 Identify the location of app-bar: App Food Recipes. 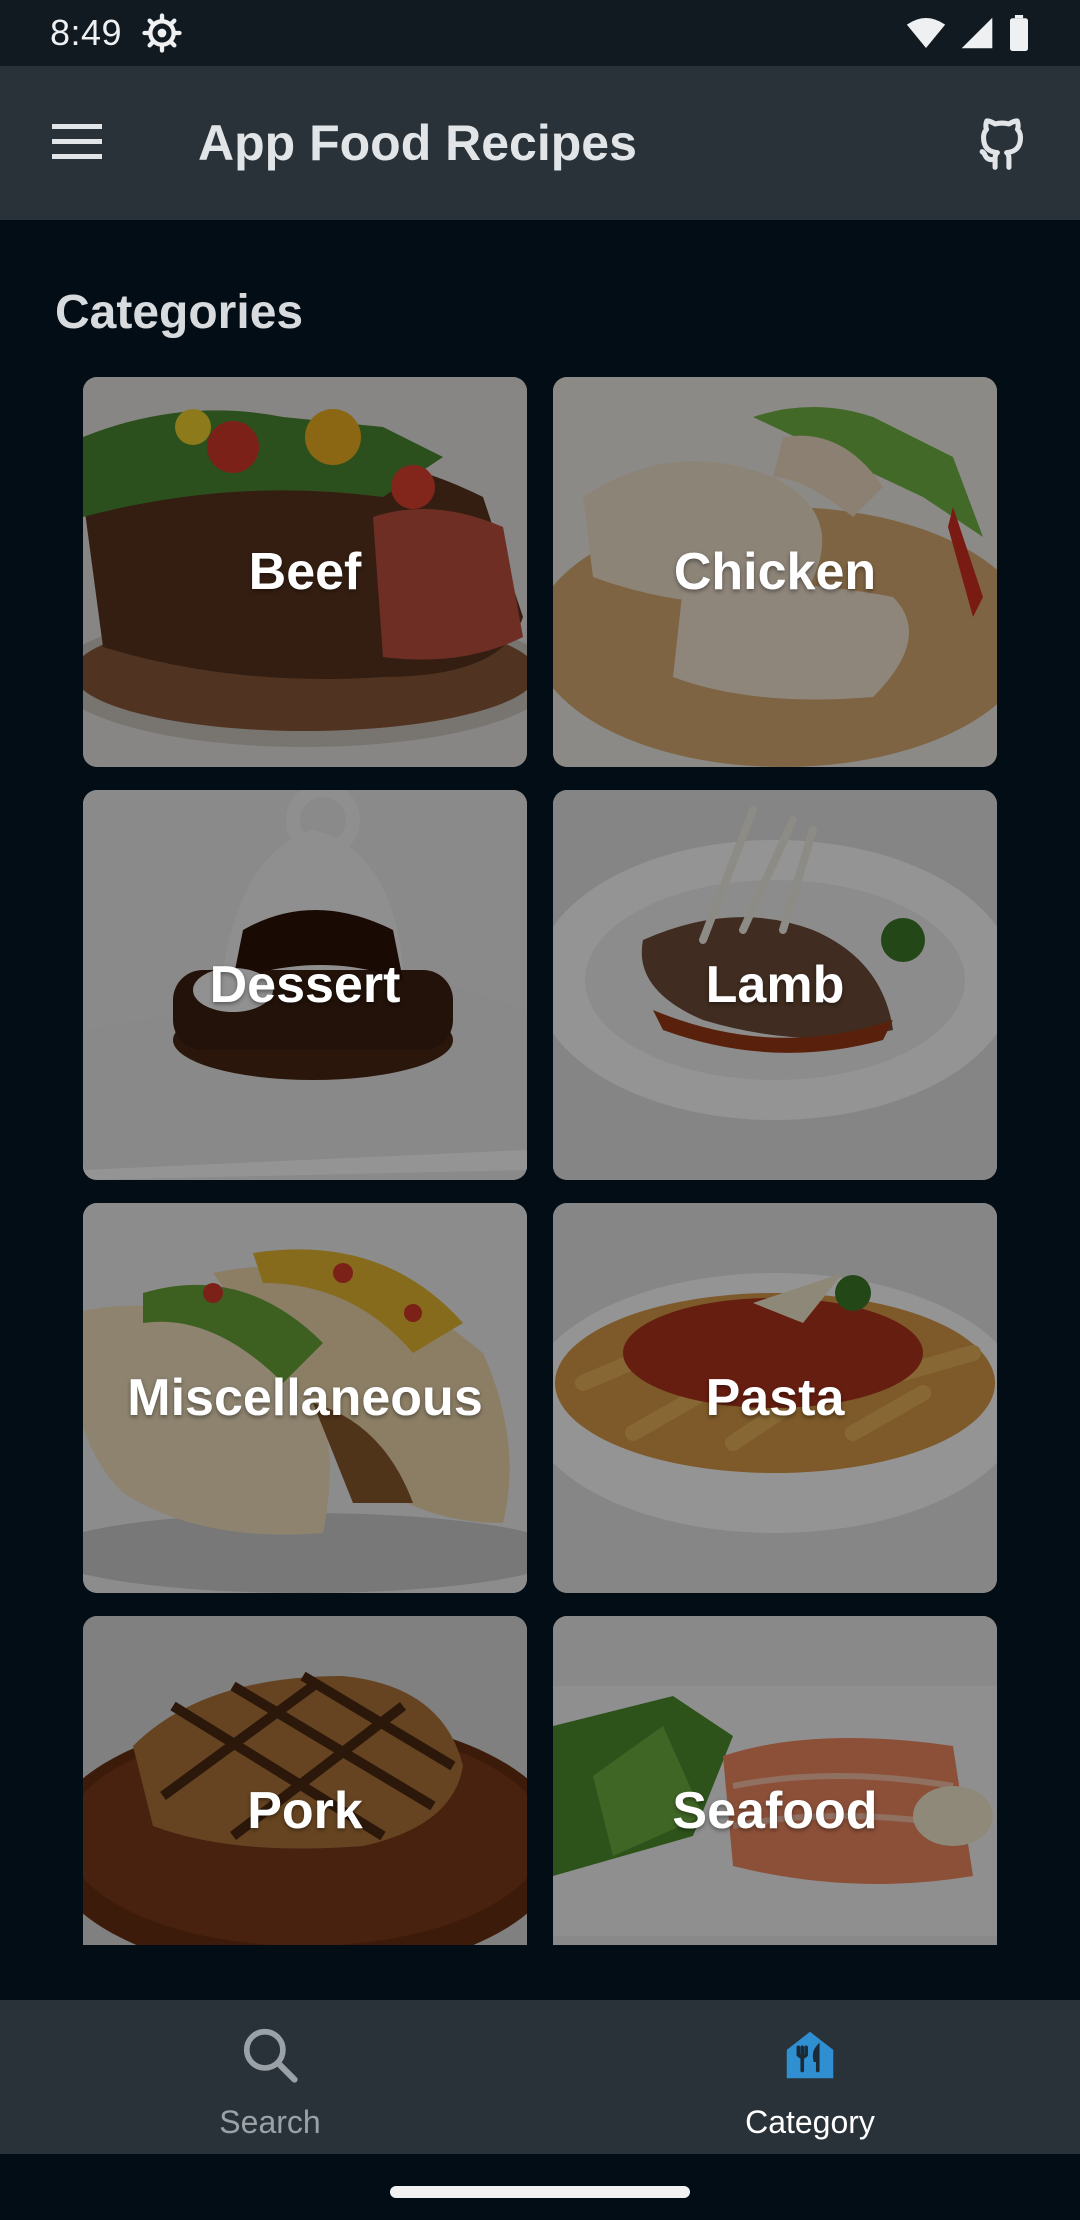
(540, 143).